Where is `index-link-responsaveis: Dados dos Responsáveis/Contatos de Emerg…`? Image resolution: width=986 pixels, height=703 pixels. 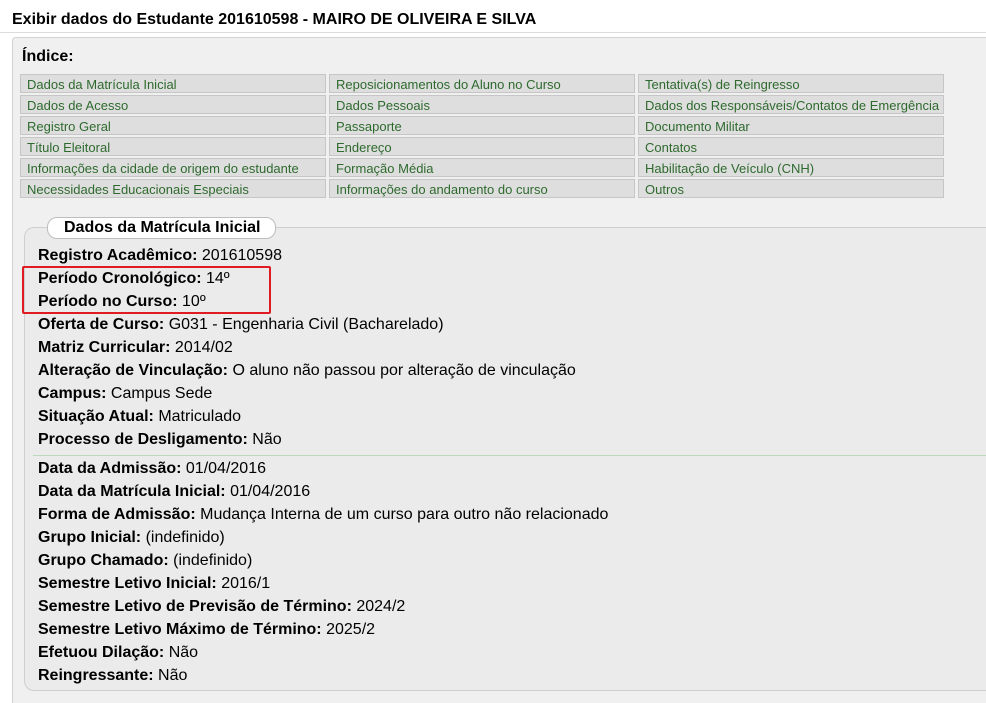
index-link-responsaveis: Dados dos Responsáveis/Contatos de Emerg… is located at coordinates (791, 104).